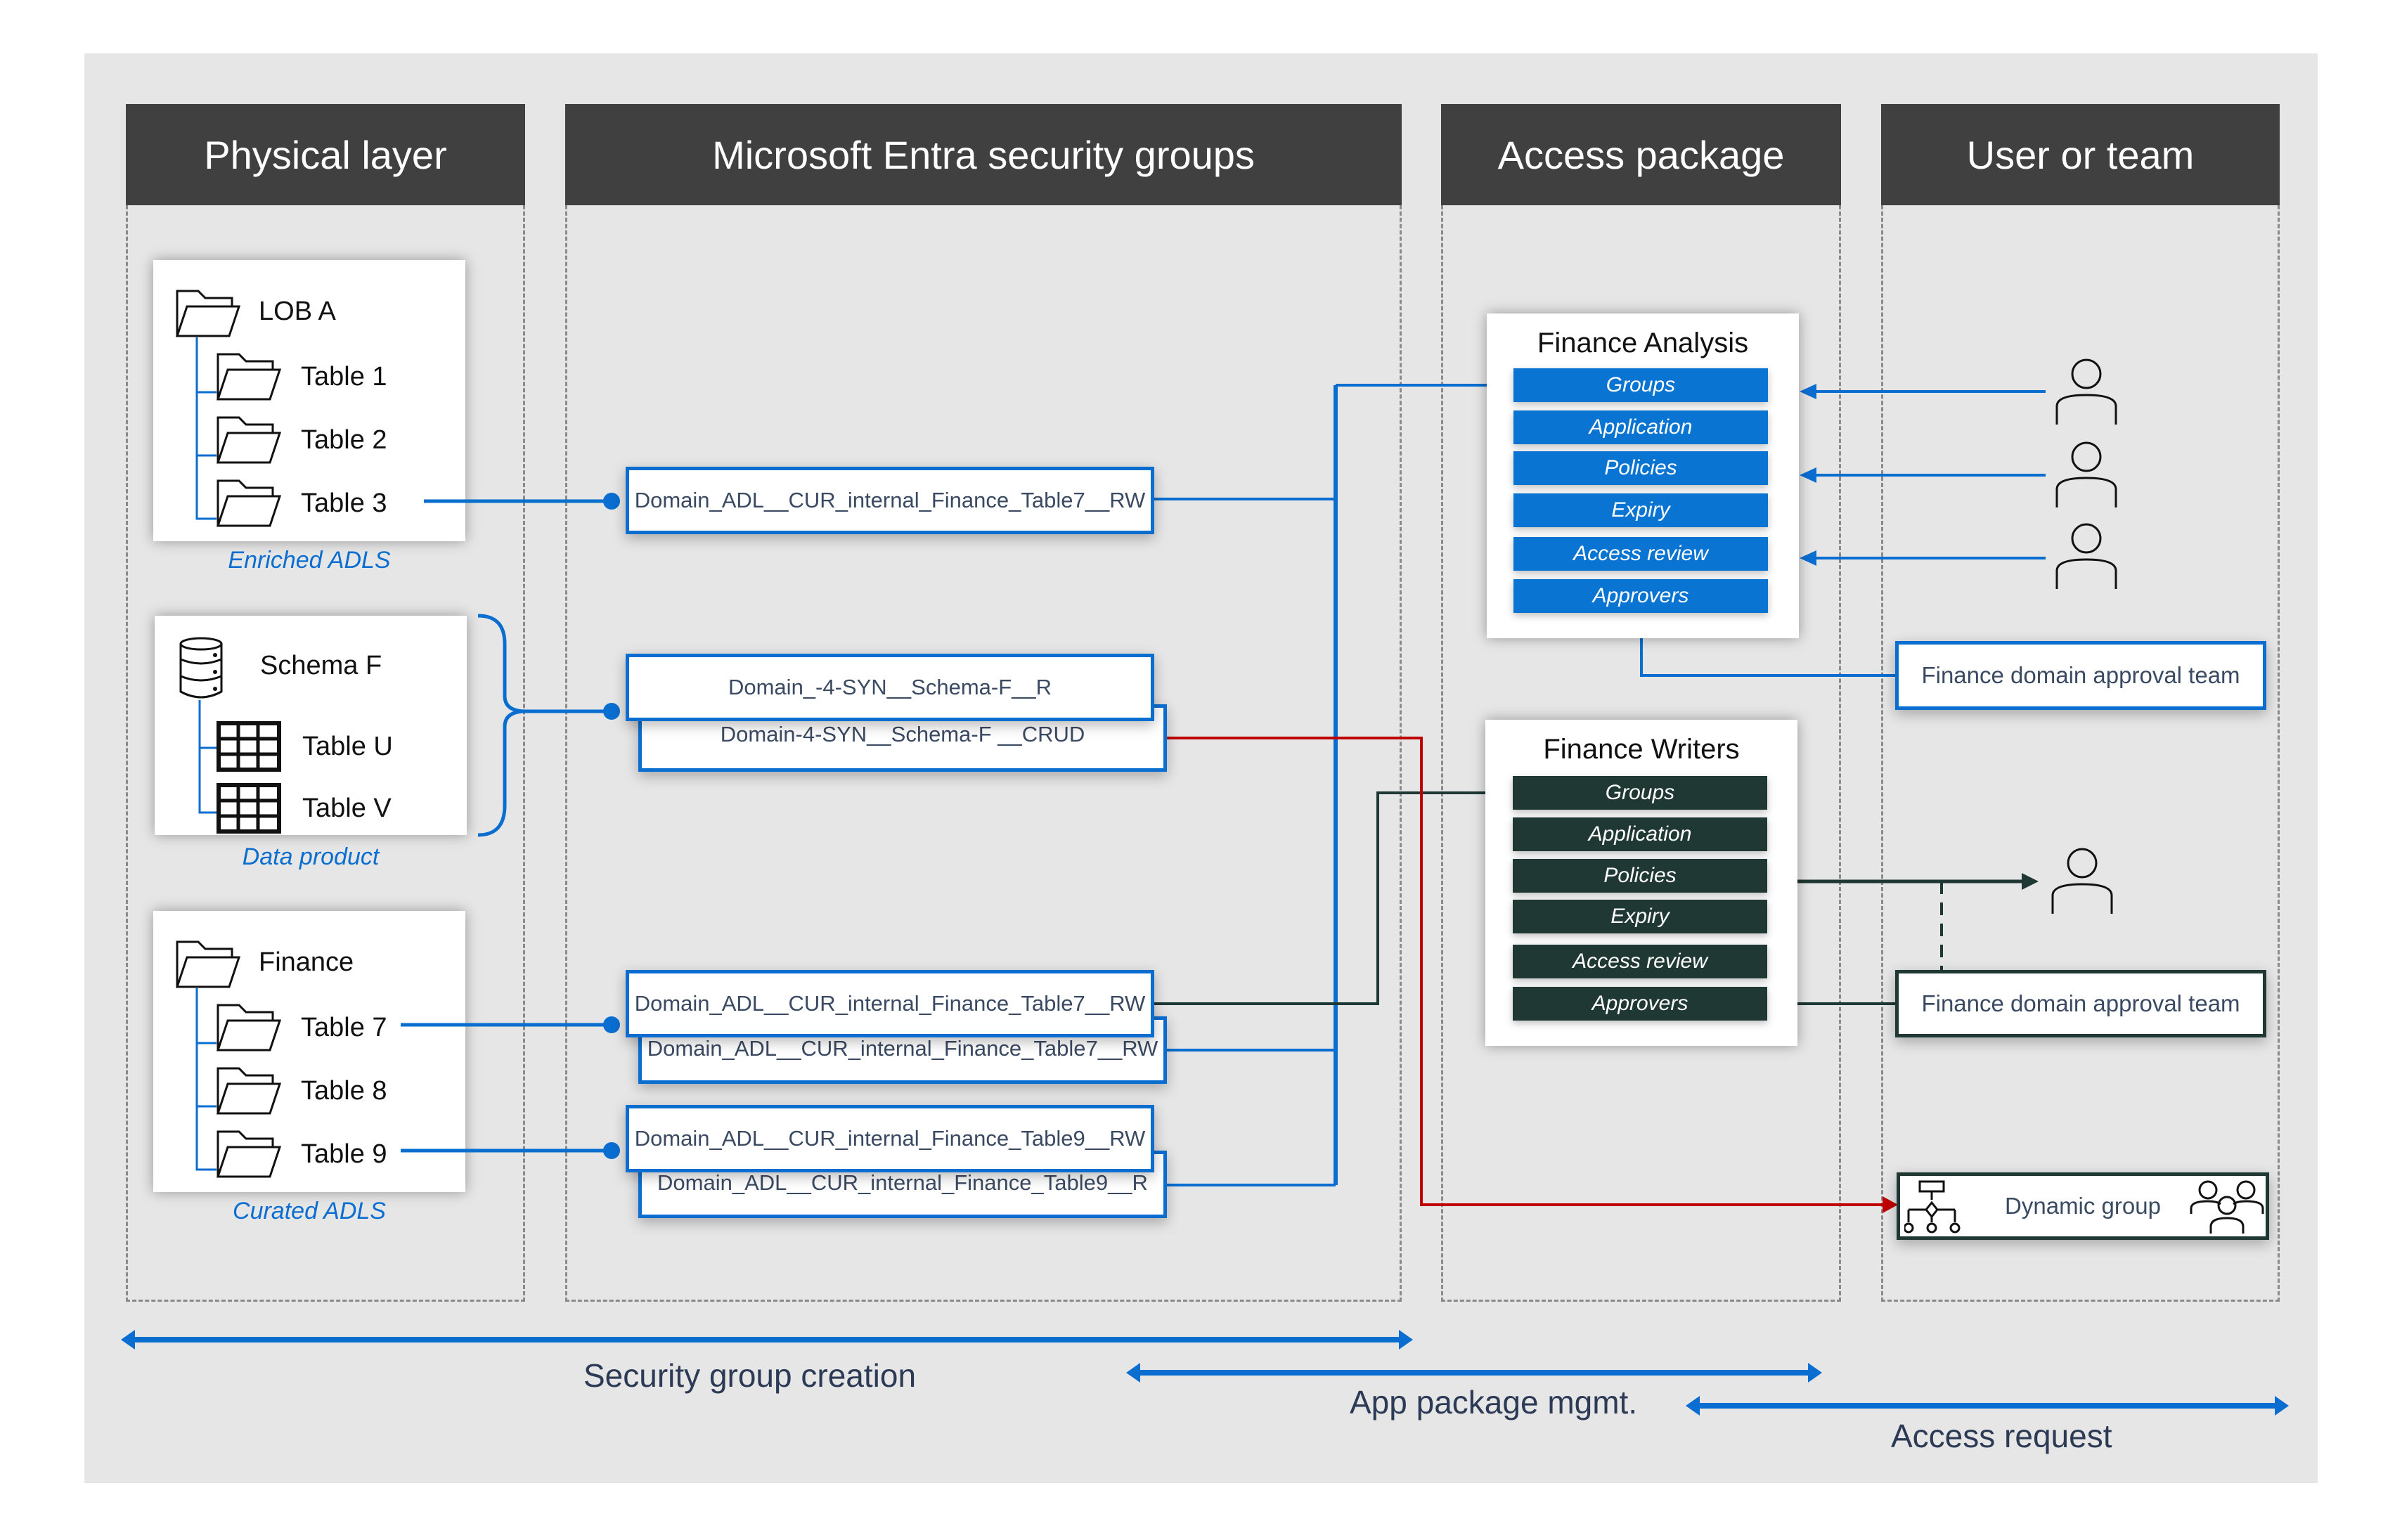  Describe the element at coordinates (1474, 1373) in the screenshot. I see `phase-arrow-app-package` at that location.